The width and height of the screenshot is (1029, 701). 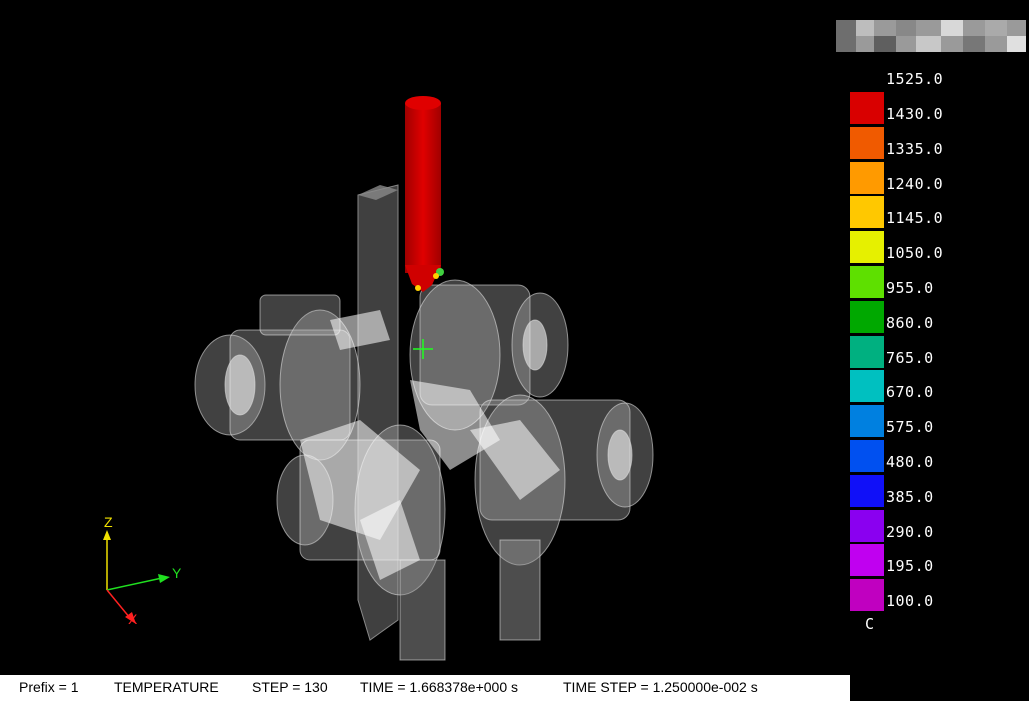 What do you see at coordinates (166, 687) in the screenshot?
I see `status-field: TEMPERATURE` at bounding box center [166, 687].